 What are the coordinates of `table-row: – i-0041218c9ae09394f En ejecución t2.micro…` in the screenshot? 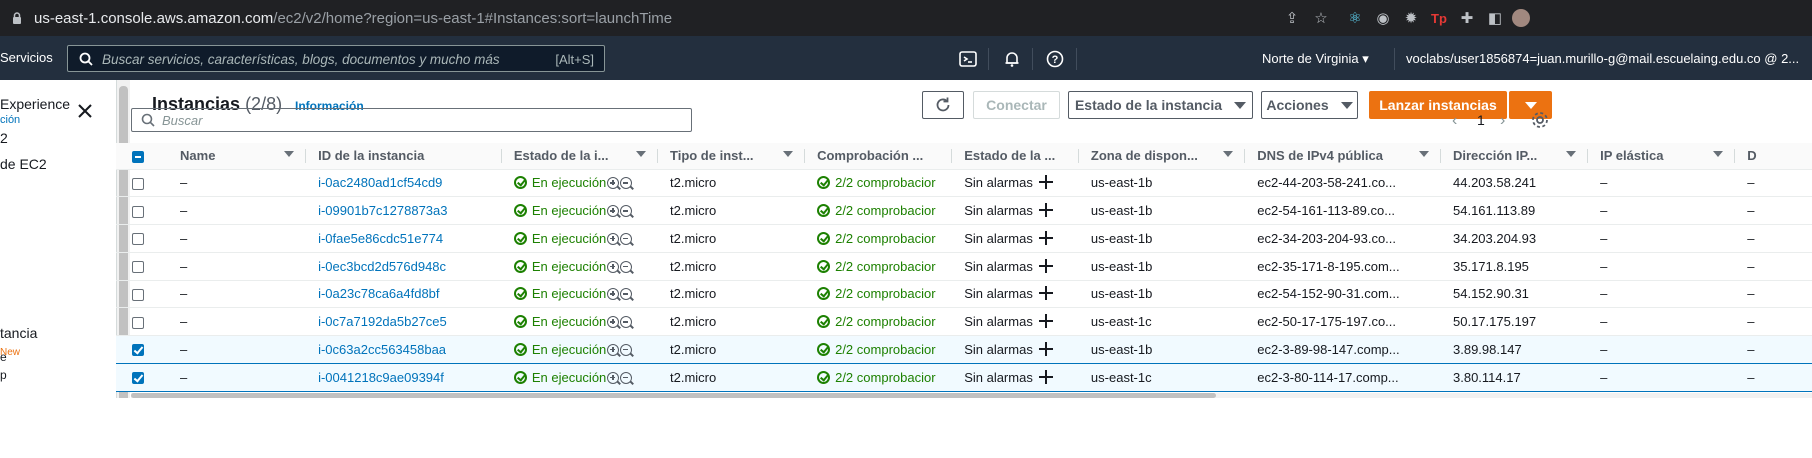 It's located at (964, 377).